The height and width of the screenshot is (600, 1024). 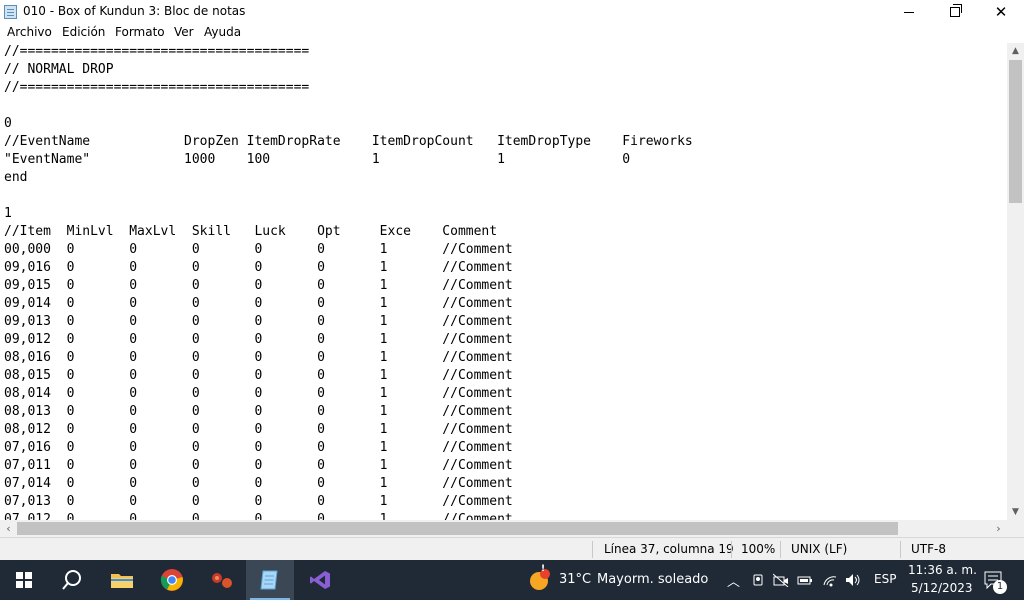 What do you see at coordinates (258, 447) in the screenshot?
I see `text-line: 07,016 0 0 0 0 0 1 //Comment` at bounding box center [258, 447].